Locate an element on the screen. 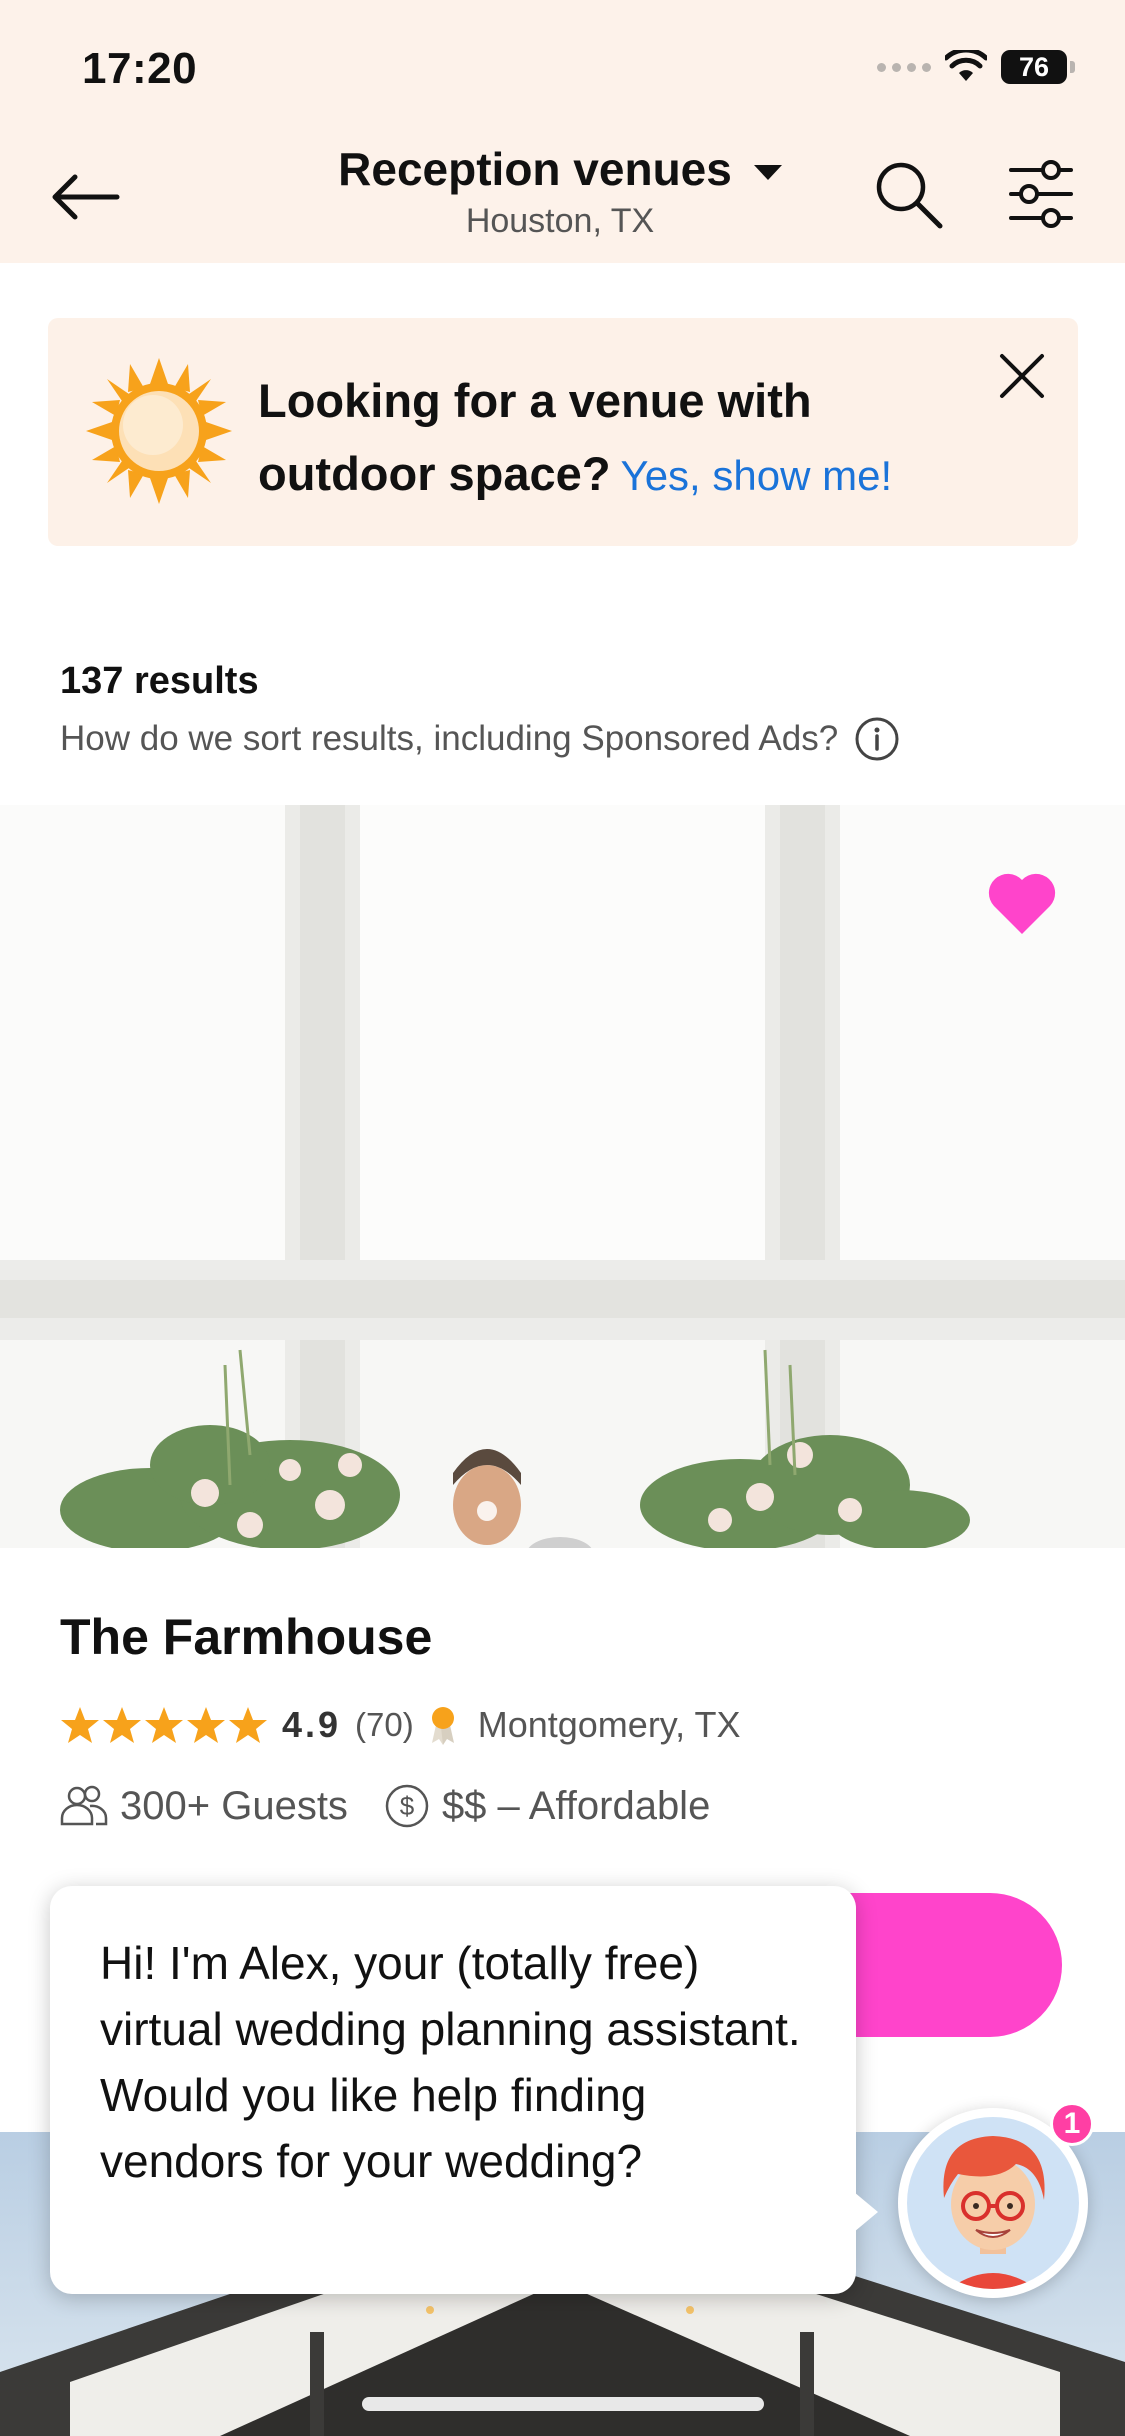 Image resolution: width=1125 pixels, height=2436 pixels. close-icon is located at coordinates (1022, 376).